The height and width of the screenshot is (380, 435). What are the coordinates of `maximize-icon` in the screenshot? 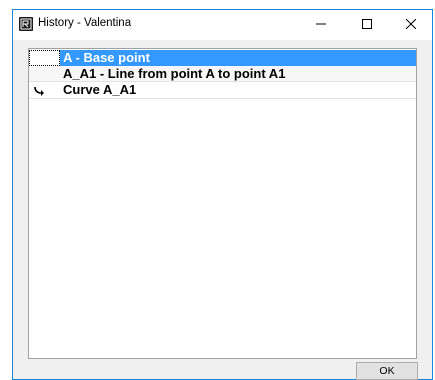 It's located at (367, 25).